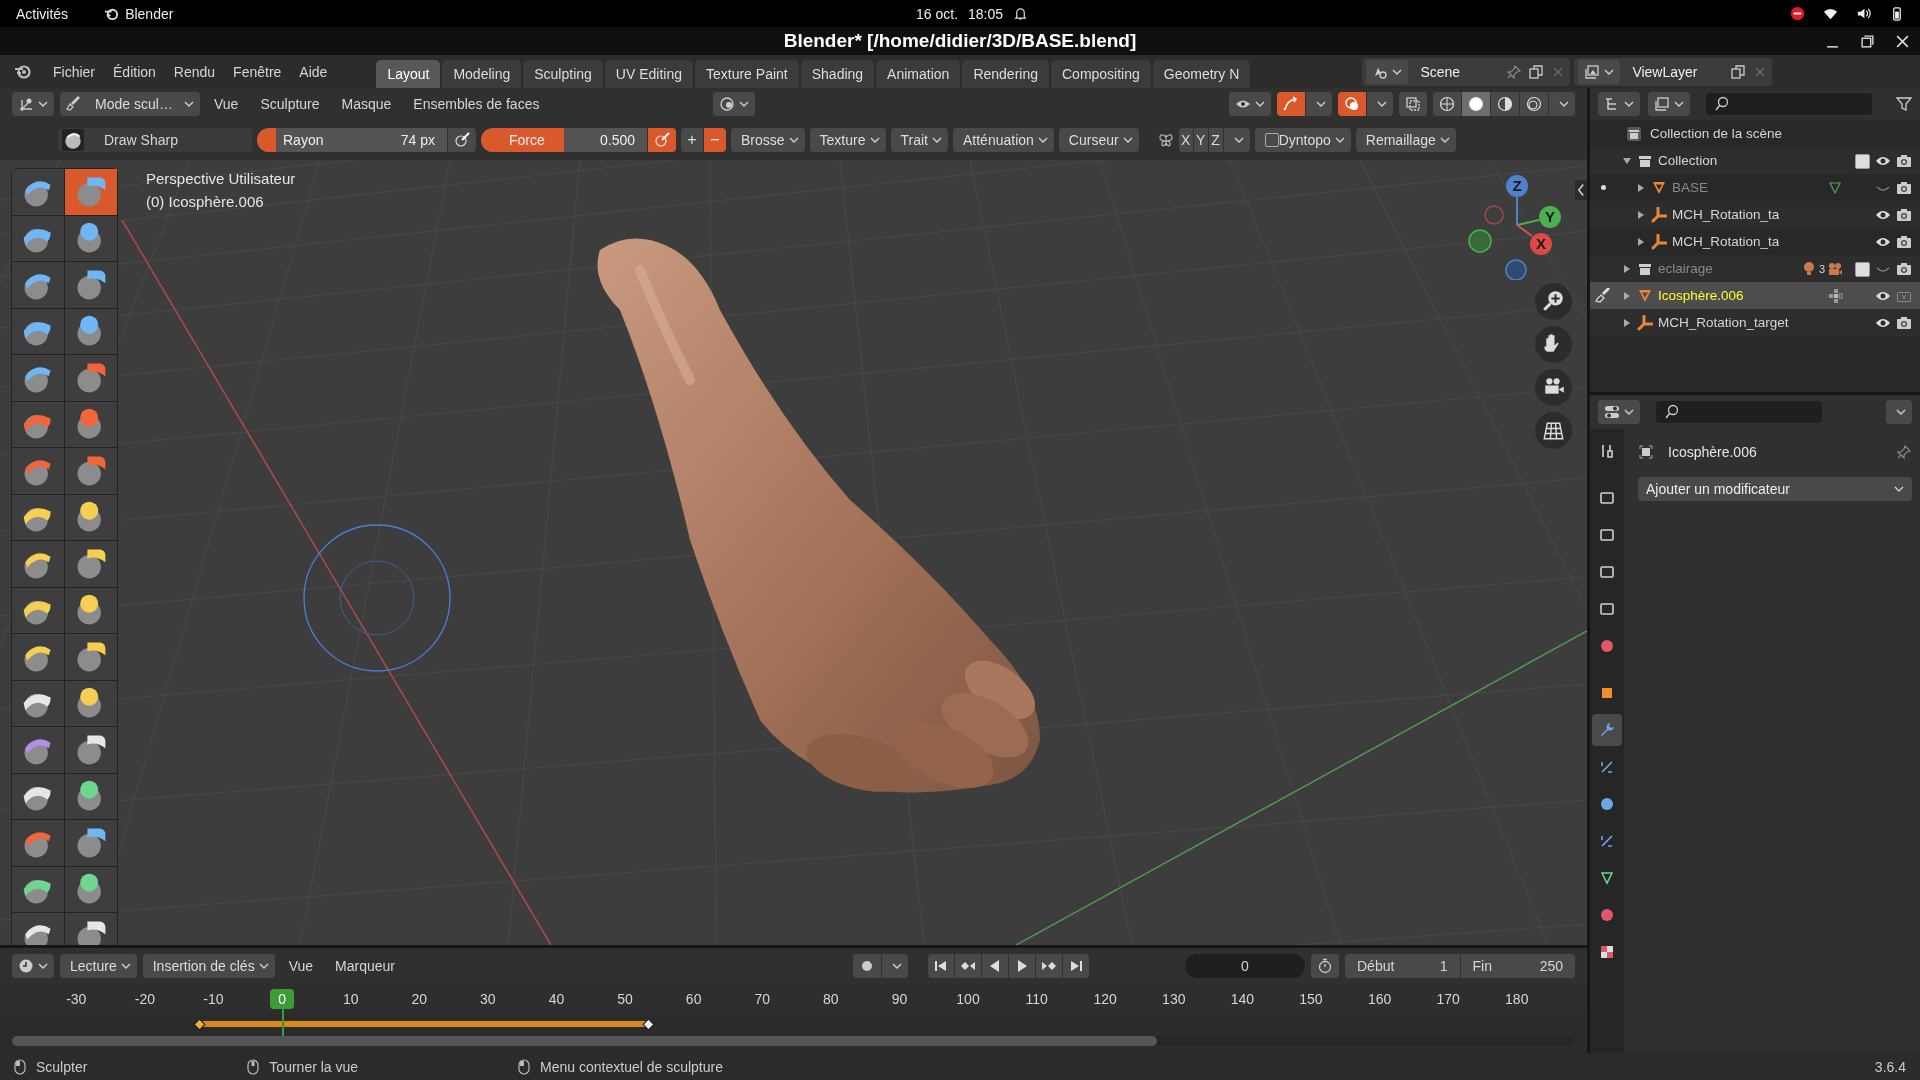 The image size is (1920, 1080). What do you see at coordinates (1607, 730) in the screenshot?
I see `modifiers-tab` at bounding box center [1607, 730].